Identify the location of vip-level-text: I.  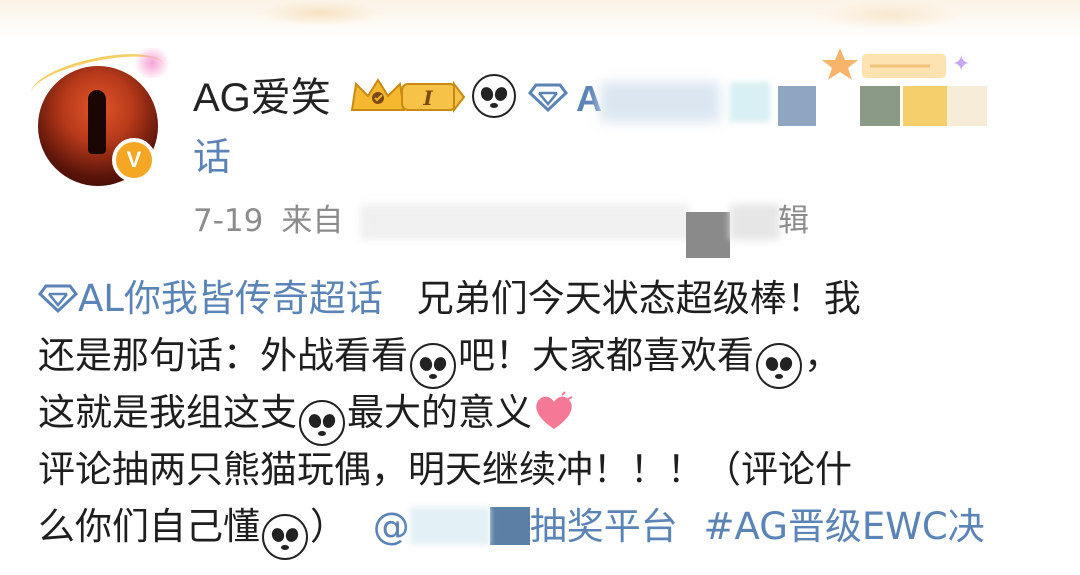
(427, 98).